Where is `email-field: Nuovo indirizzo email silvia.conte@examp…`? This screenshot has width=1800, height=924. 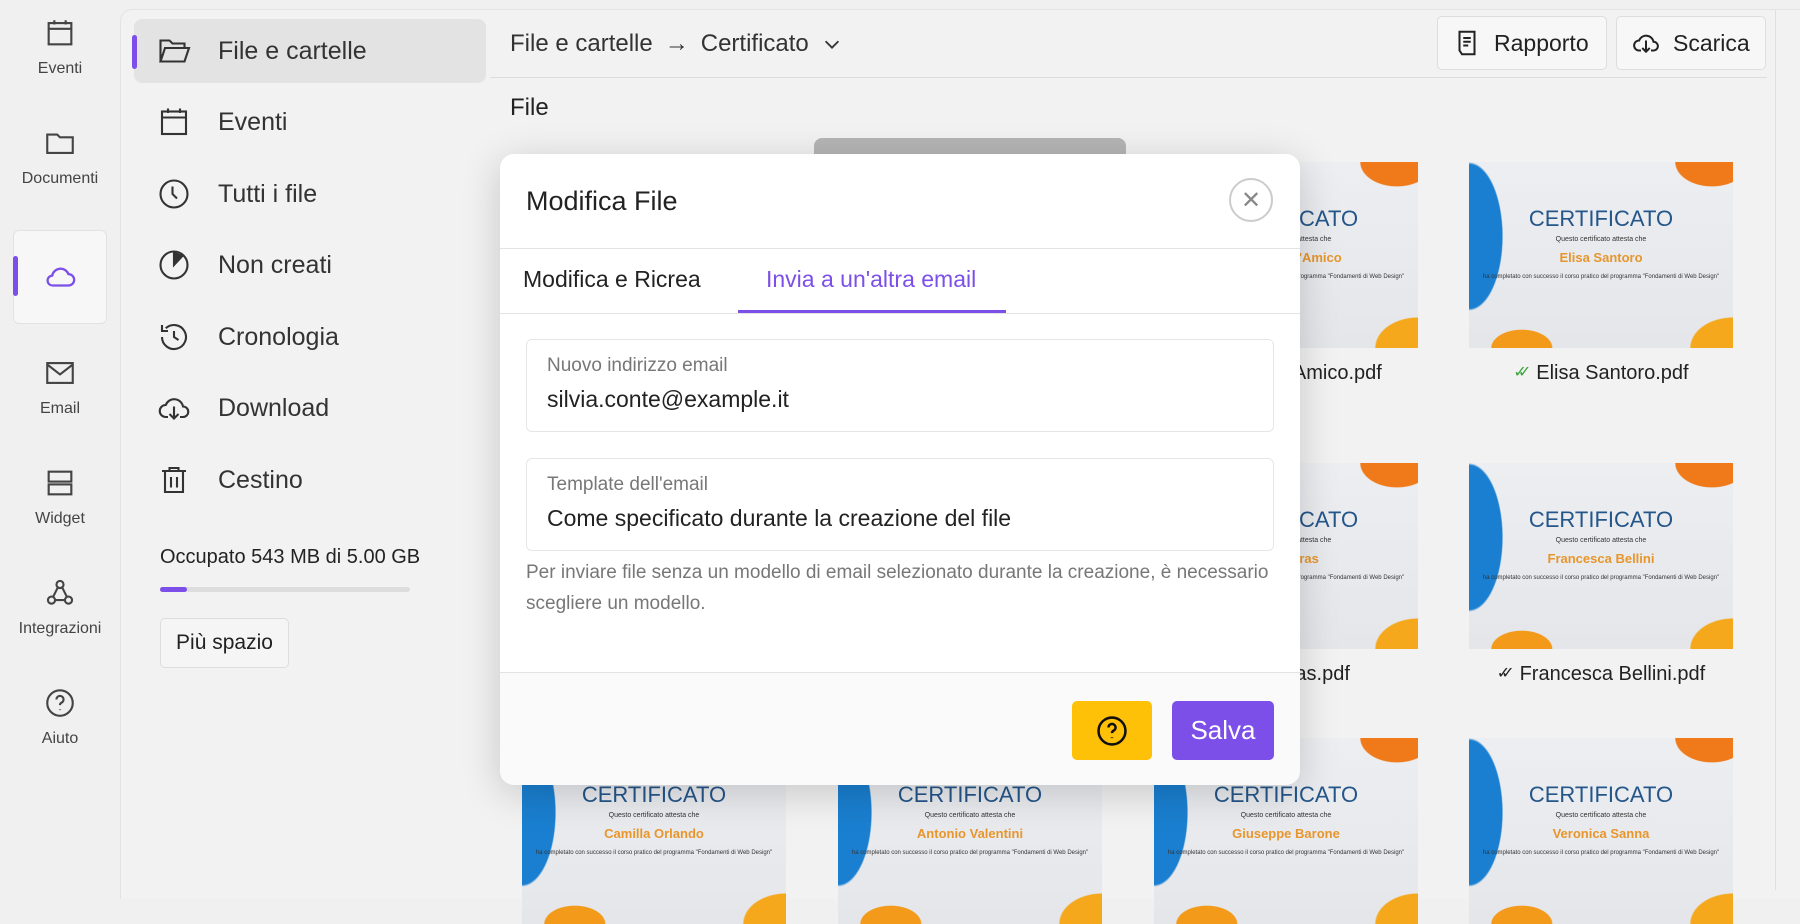
email-field: Nuovo indirizzo email silvia.conte@examp… is located at coordinates (900, 385).